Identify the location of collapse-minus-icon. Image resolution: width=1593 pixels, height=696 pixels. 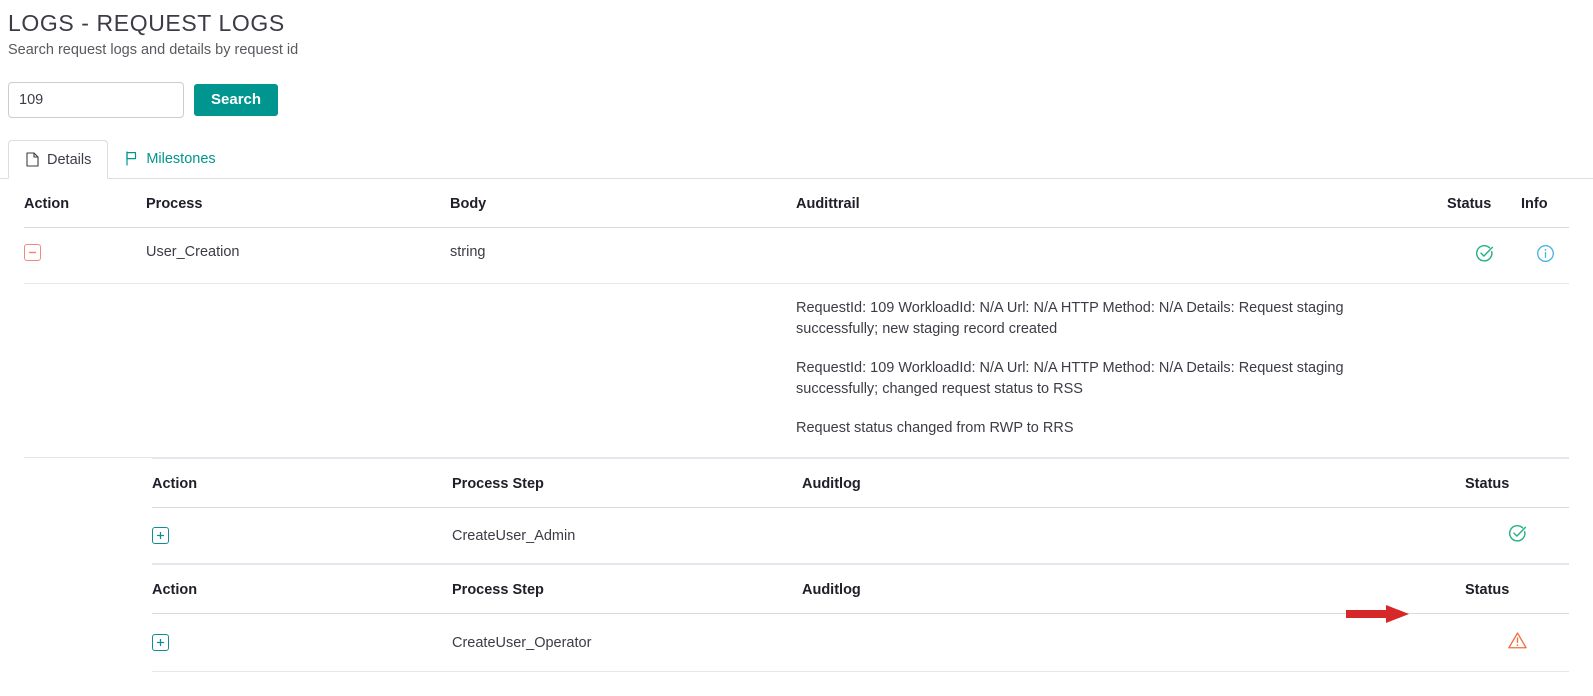
(32, 252).